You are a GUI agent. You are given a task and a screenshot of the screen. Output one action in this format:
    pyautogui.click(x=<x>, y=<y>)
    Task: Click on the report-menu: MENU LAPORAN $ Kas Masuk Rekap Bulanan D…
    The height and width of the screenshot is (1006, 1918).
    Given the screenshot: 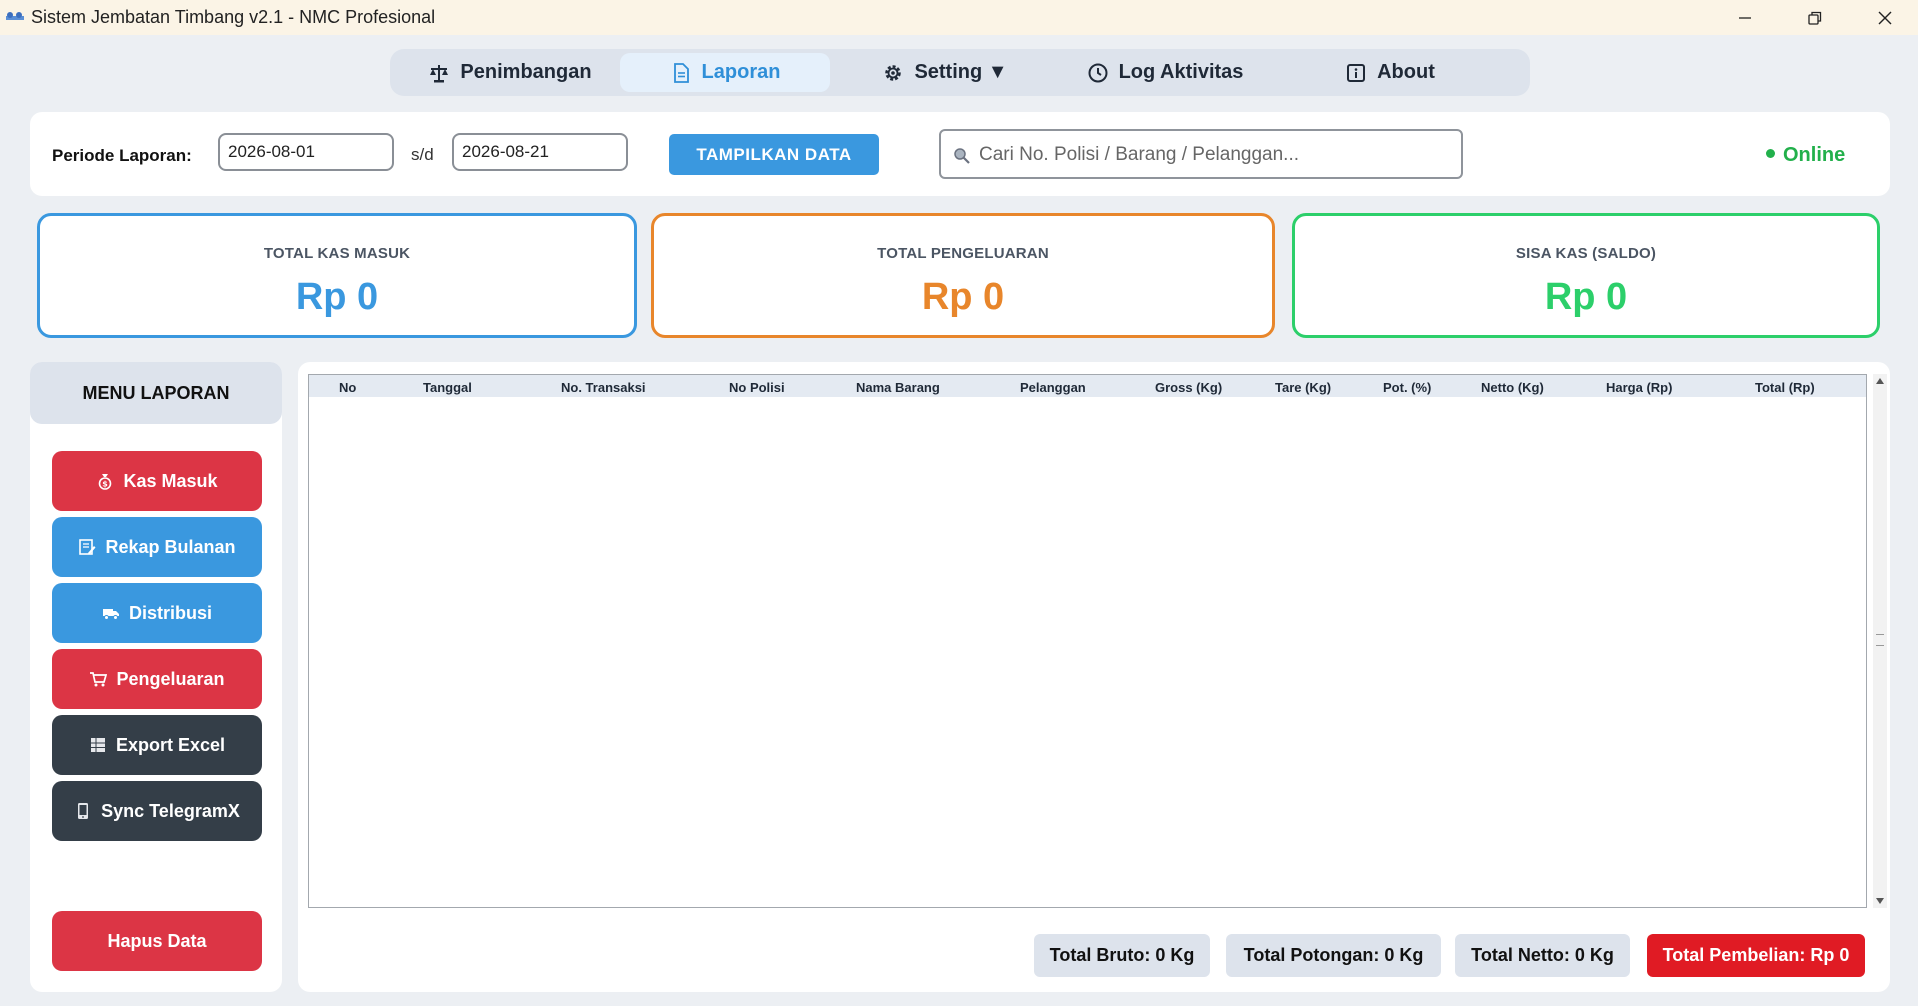 What is the action you would take?
    pyautogui.click(x=156, y=677)
    